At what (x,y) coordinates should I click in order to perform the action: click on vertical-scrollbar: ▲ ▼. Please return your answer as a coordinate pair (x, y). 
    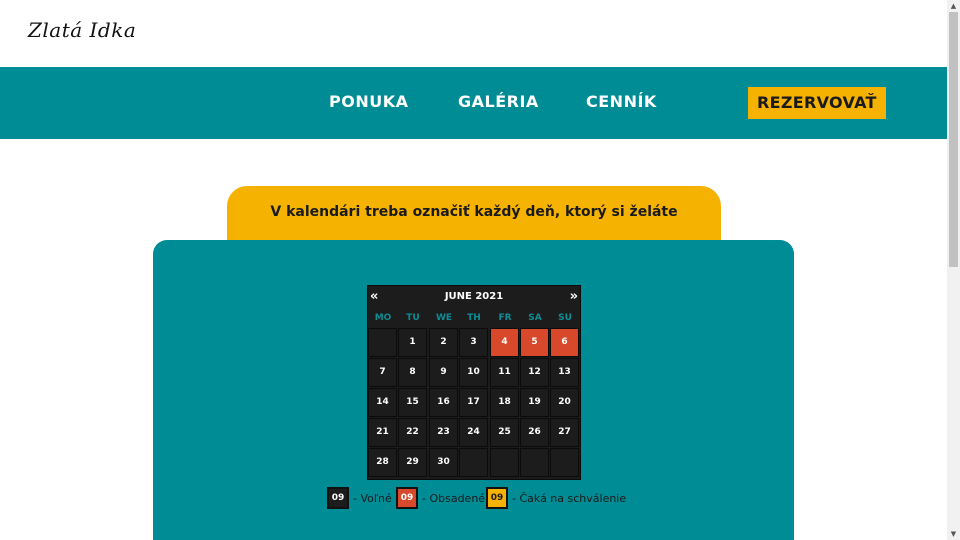
    Looking at the image, I should click on (953, 270).